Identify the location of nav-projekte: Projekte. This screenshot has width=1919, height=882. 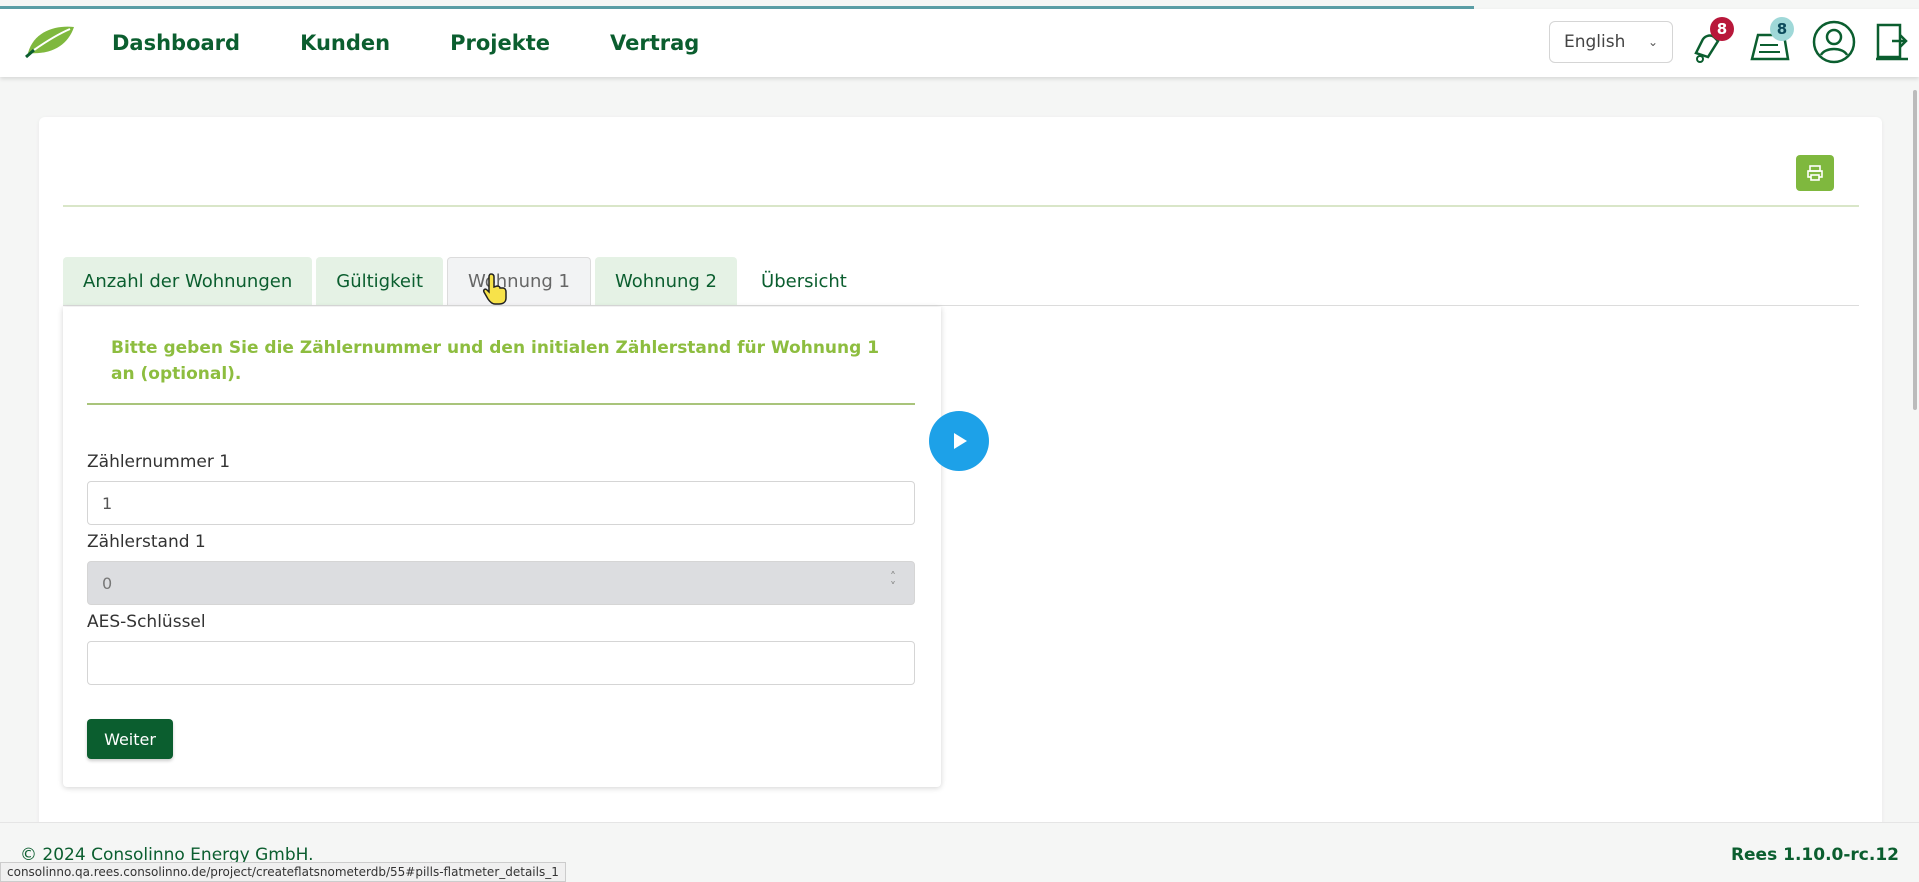
(500, 43).